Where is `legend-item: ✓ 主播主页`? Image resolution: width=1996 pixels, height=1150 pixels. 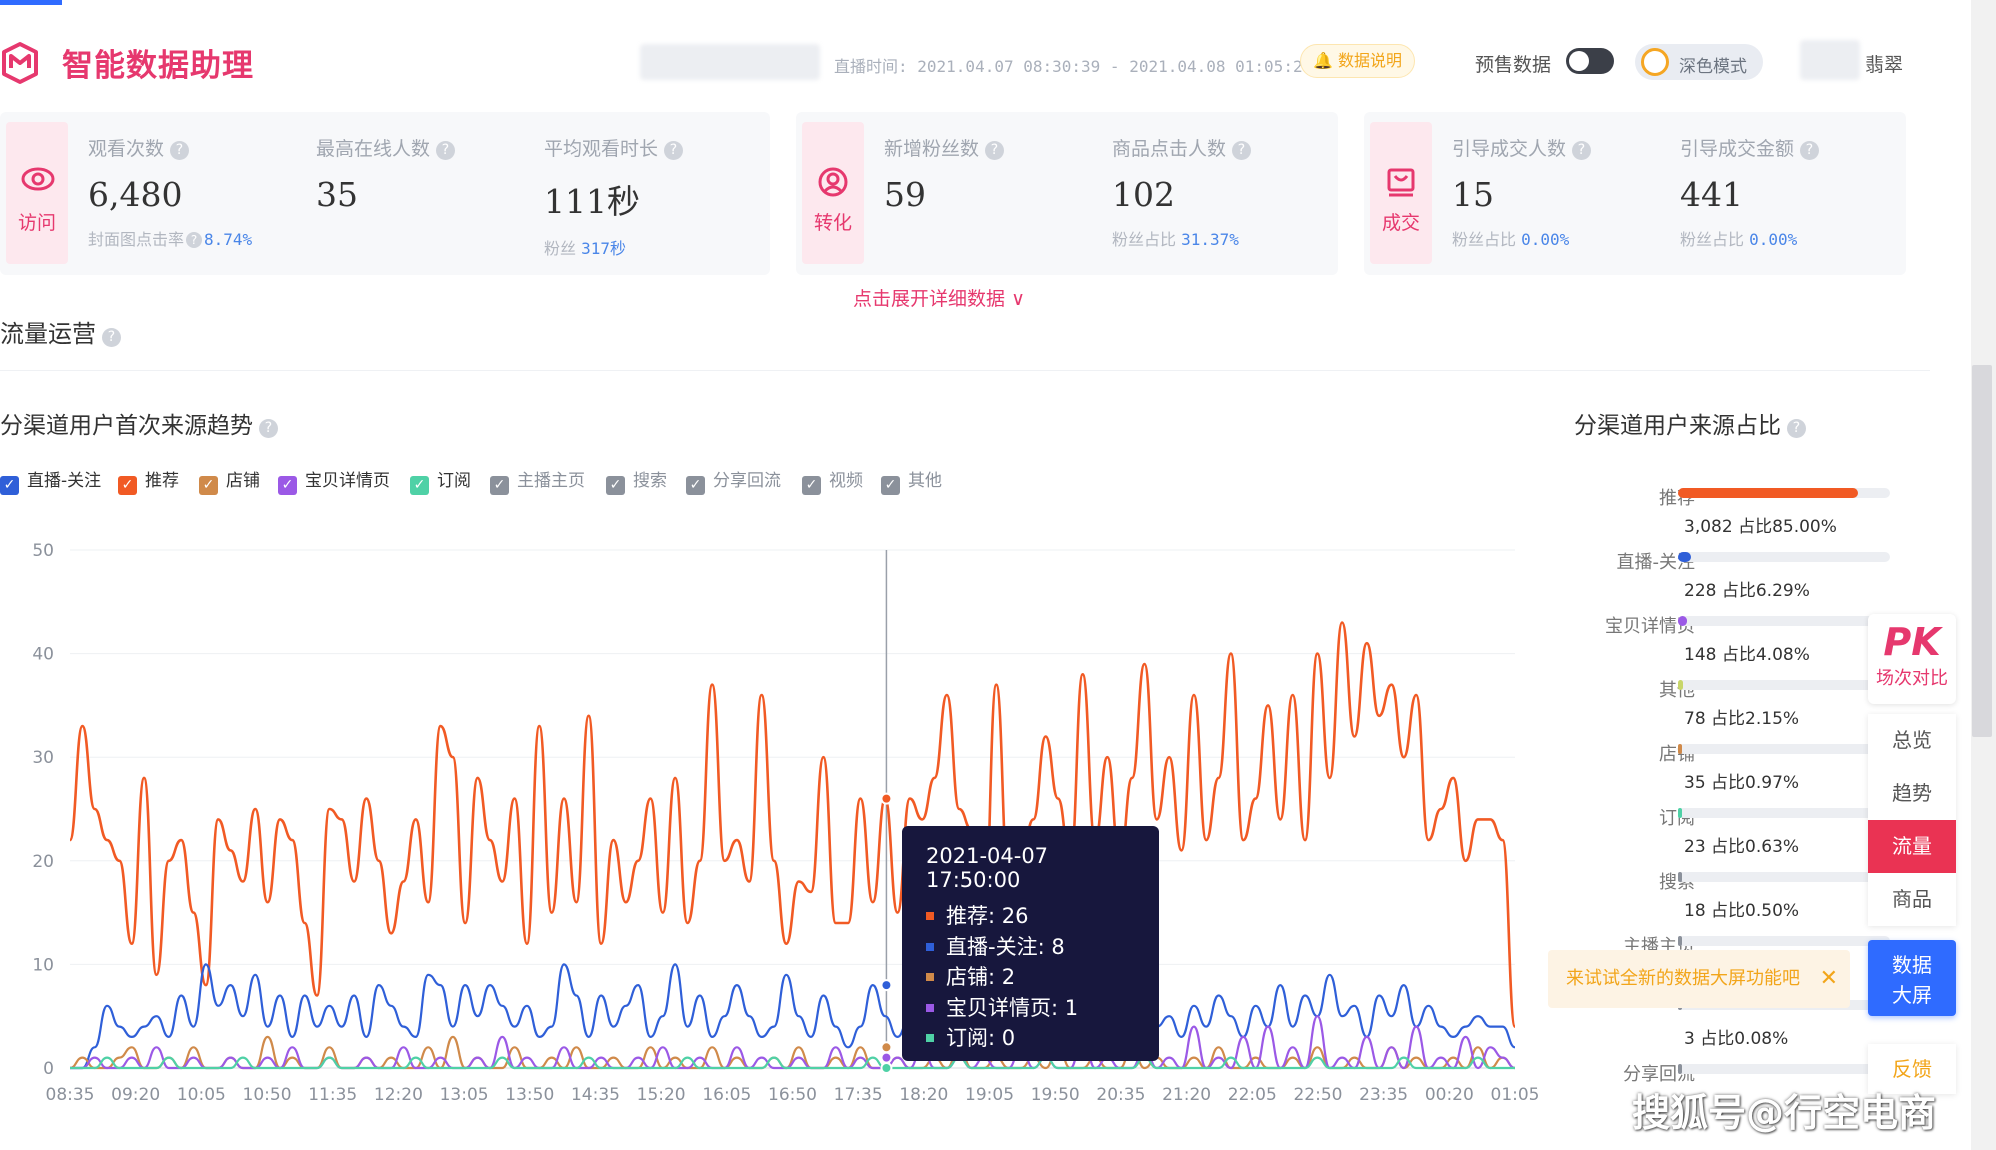 legend-item: ✓ 主播主页 is located at coordinates (537, 480).